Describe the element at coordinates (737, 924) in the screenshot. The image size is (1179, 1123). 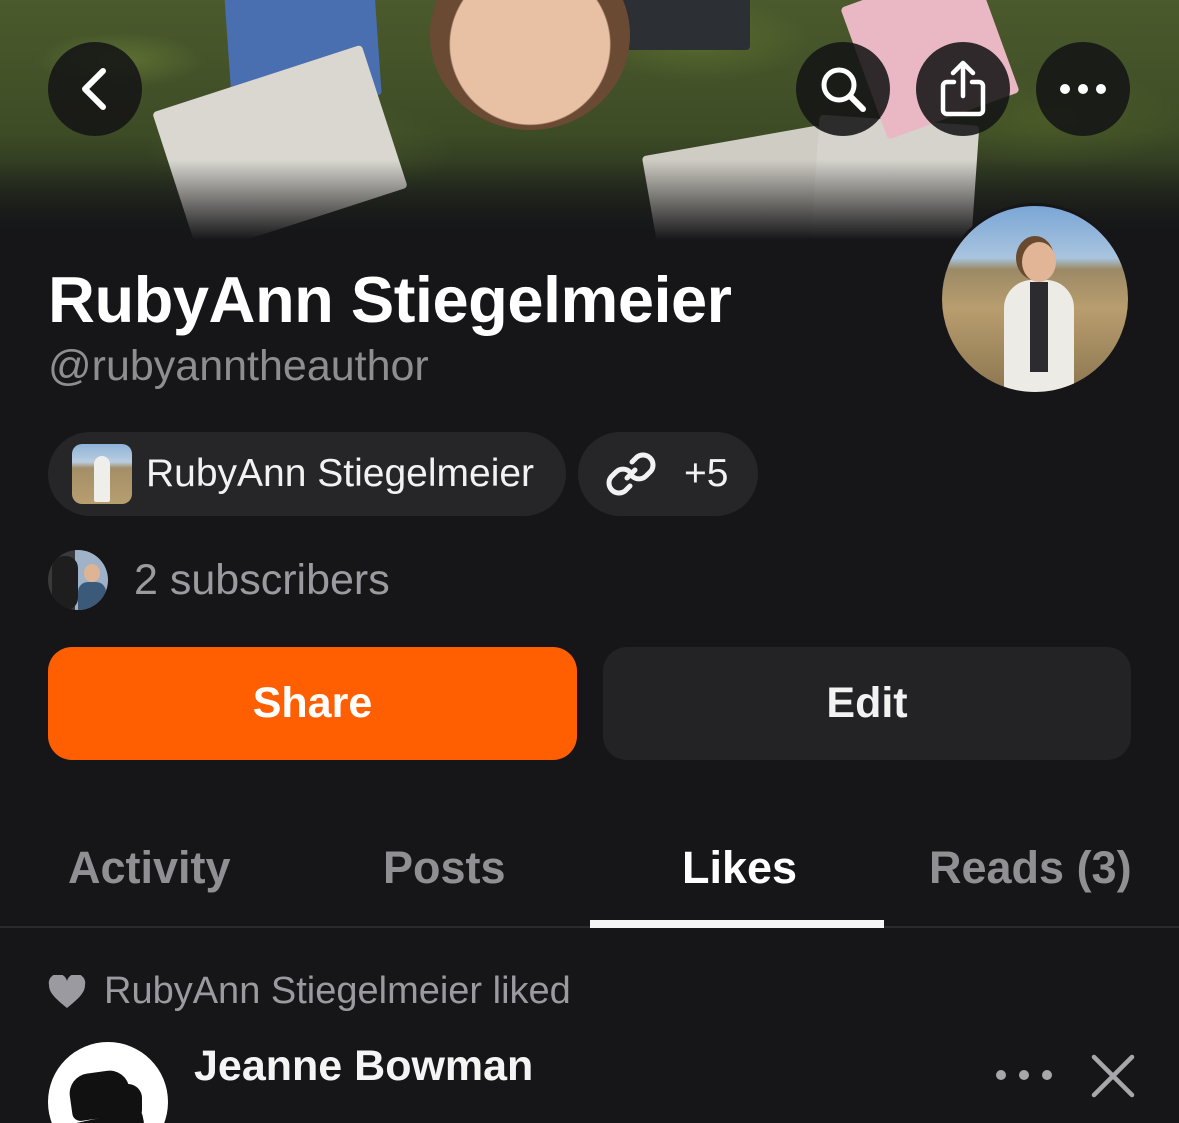
I see `active-tab-indicator` at that location.